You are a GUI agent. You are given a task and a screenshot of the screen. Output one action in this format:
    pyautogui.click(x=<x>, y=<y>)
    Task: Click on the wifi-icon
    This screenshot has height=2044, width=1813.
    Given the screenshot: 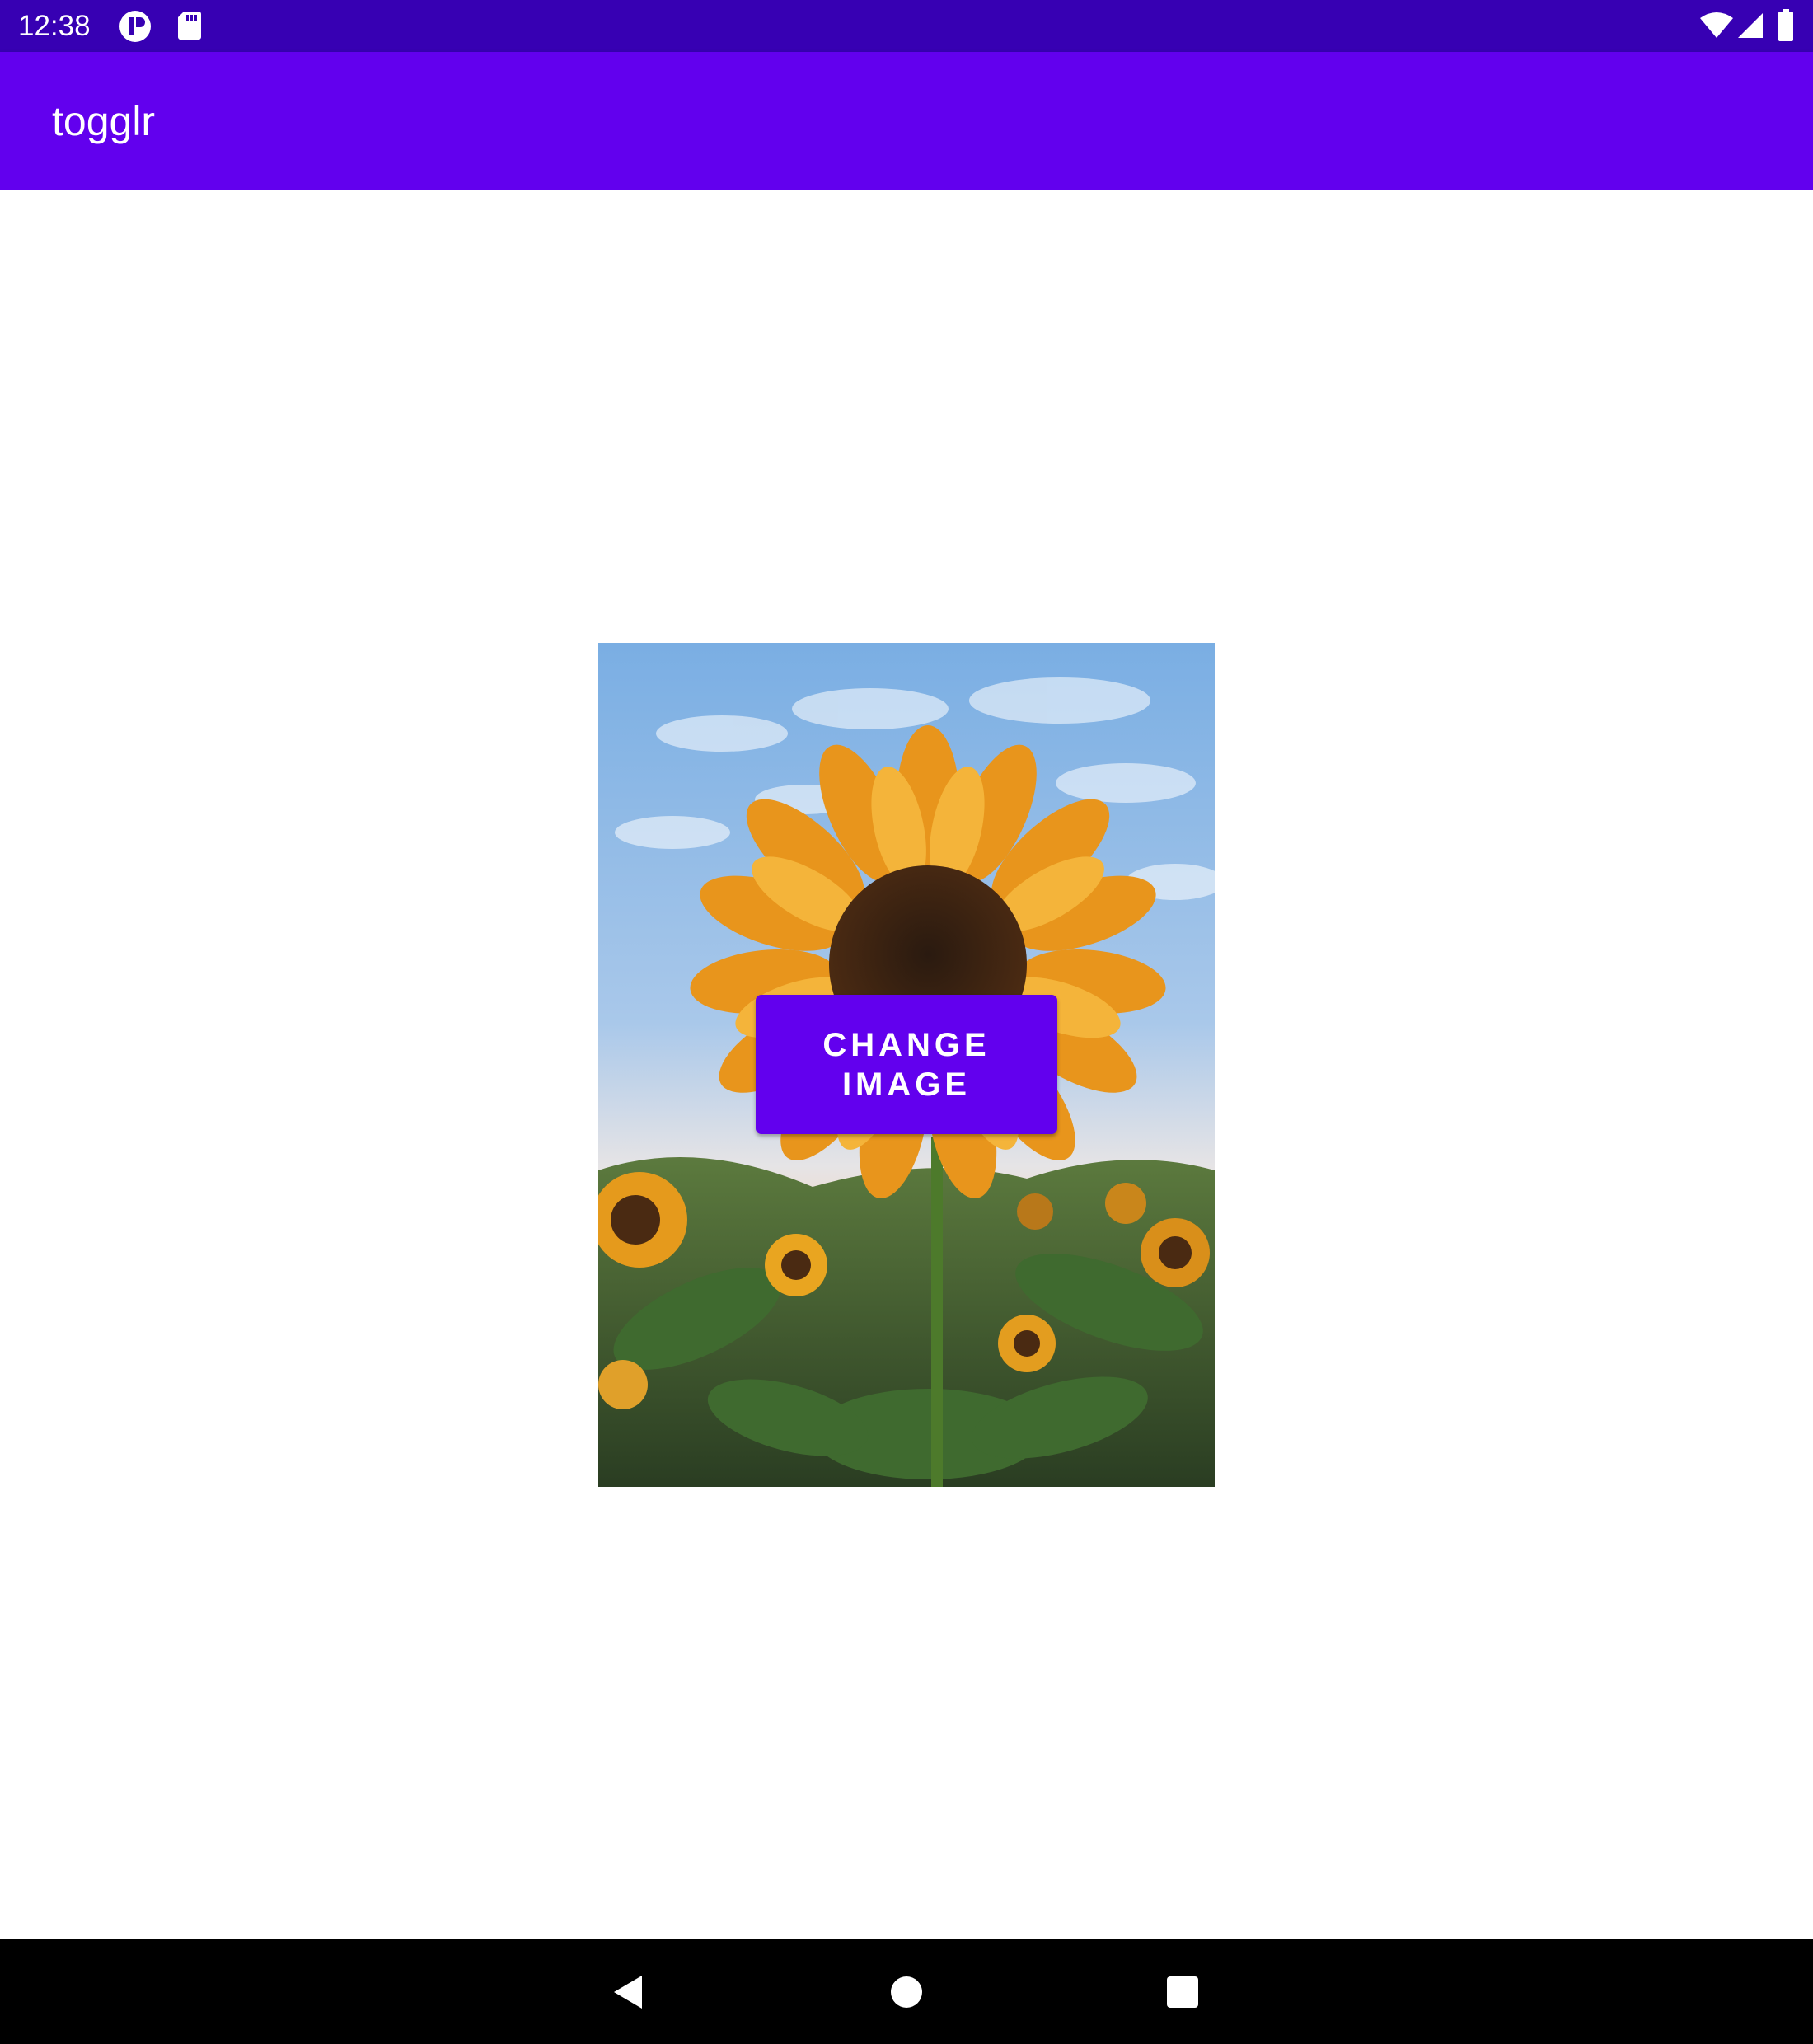 What is the action you would take?
    pyautogui.click(x=1716, y=27)
    